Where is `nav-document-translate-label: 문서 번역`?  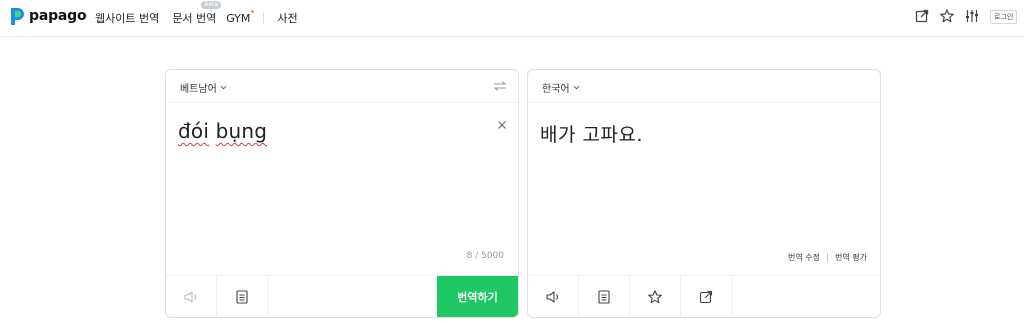 nav-document-translate-label: 문서 번역 is located at coordinates (194, 18).